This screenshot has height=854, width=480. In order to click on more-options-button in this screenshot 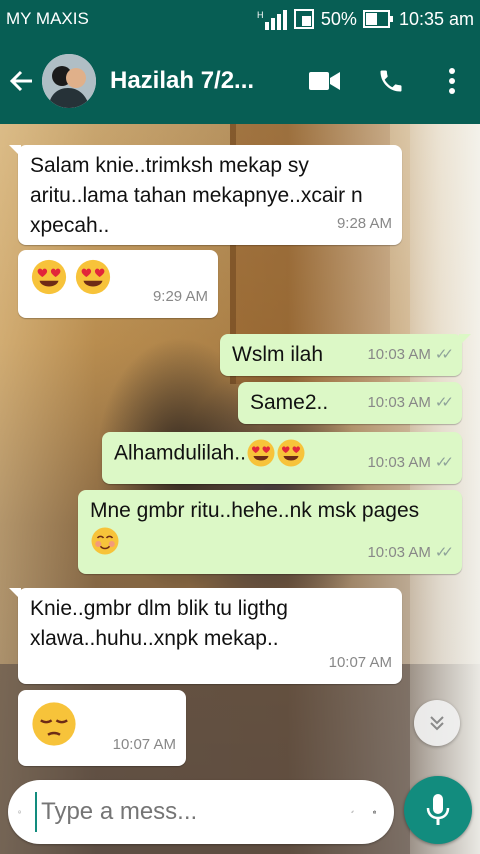, I will do `click(452, 81)`.